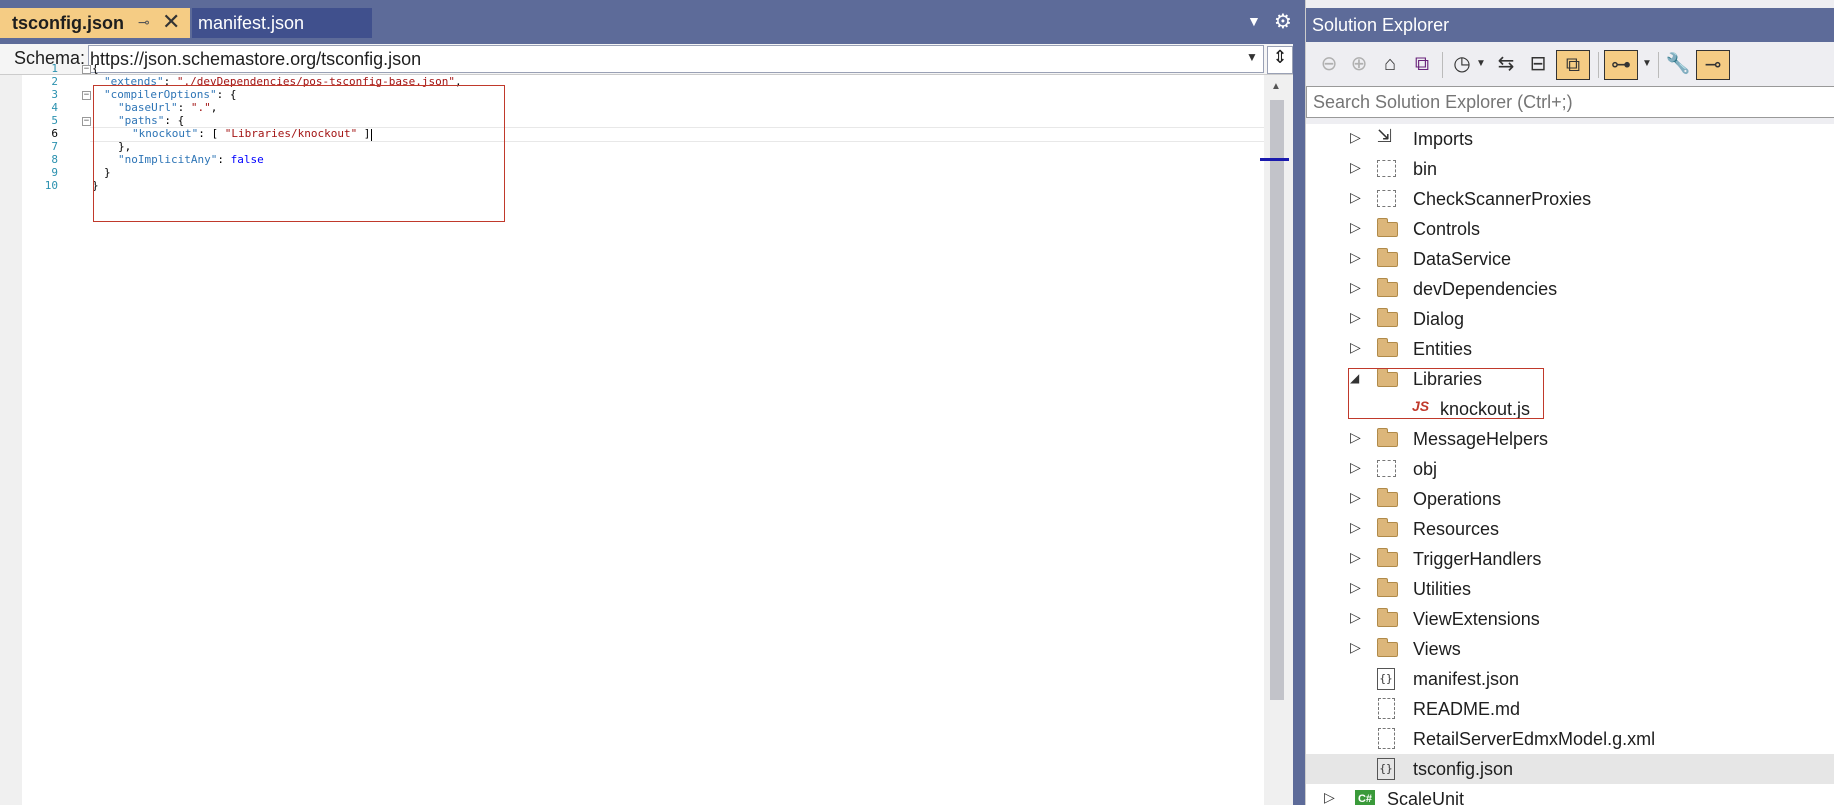 The width and height of the screenshot is (1834, 805). What do you see at coordinates (1457, 499) in the screenshot?
I see `tree-item-label: Operations` at bounding box center [1457, 499].